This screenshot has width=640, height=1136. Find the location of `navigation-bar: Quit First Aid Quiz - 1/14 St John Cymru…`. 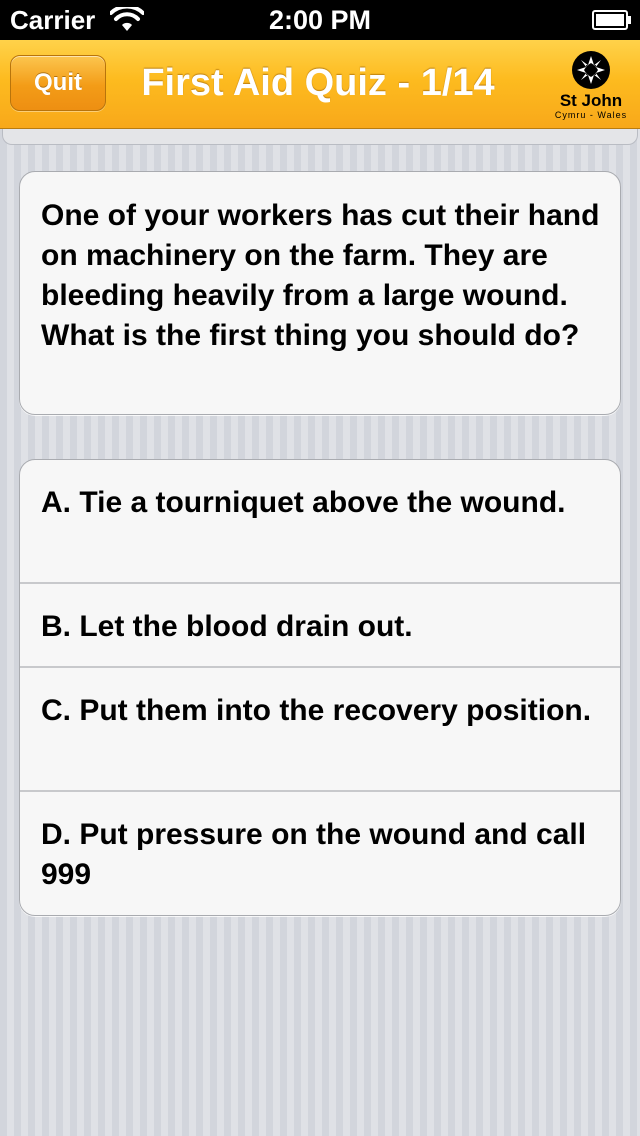

navigation-bar: Quit First Aid Quiz - 1/14 St John Cymru… is located at coordinates (320, 84).